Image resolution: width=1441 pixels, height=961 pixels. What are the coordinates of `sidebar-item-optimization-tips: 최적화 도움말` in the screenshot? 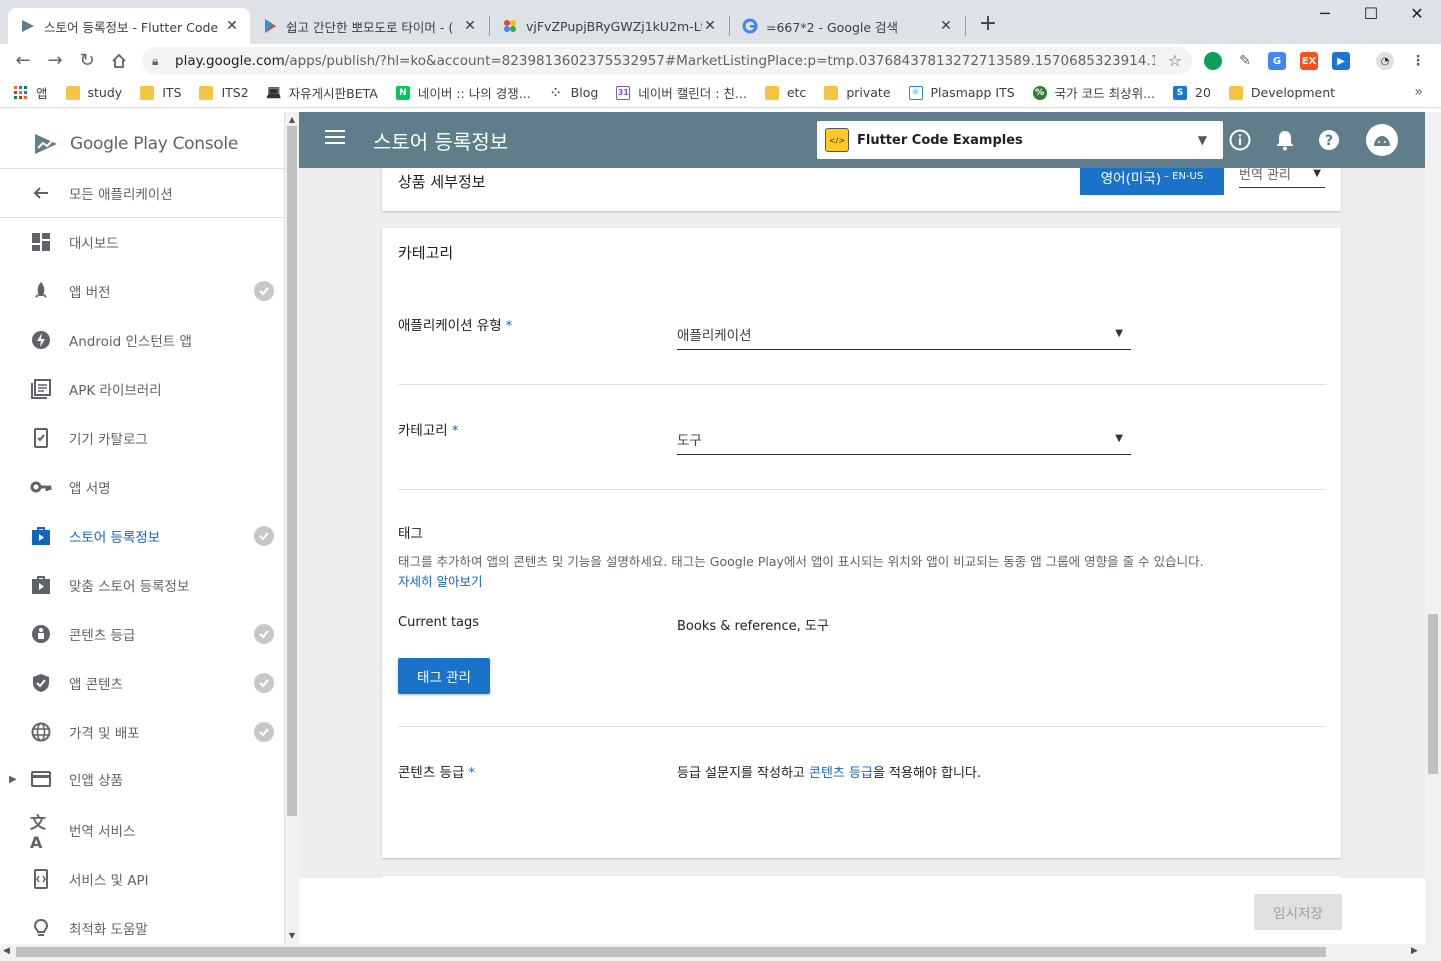 It's located at (142, 924).